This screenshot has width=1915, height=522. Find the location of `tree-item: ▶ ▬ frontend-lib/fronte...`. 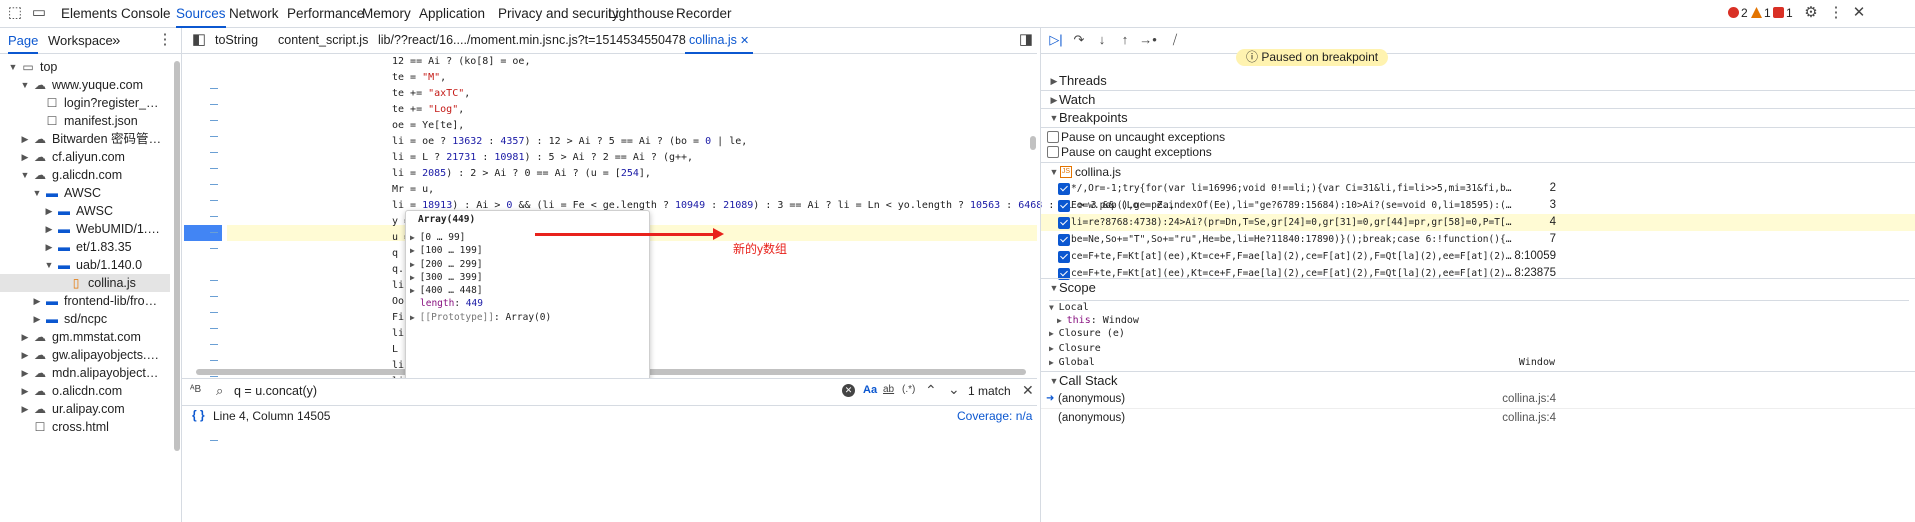

tree-item: ▶ ▬ frontend-lib/fronte... is located at coordinates (85, 301).